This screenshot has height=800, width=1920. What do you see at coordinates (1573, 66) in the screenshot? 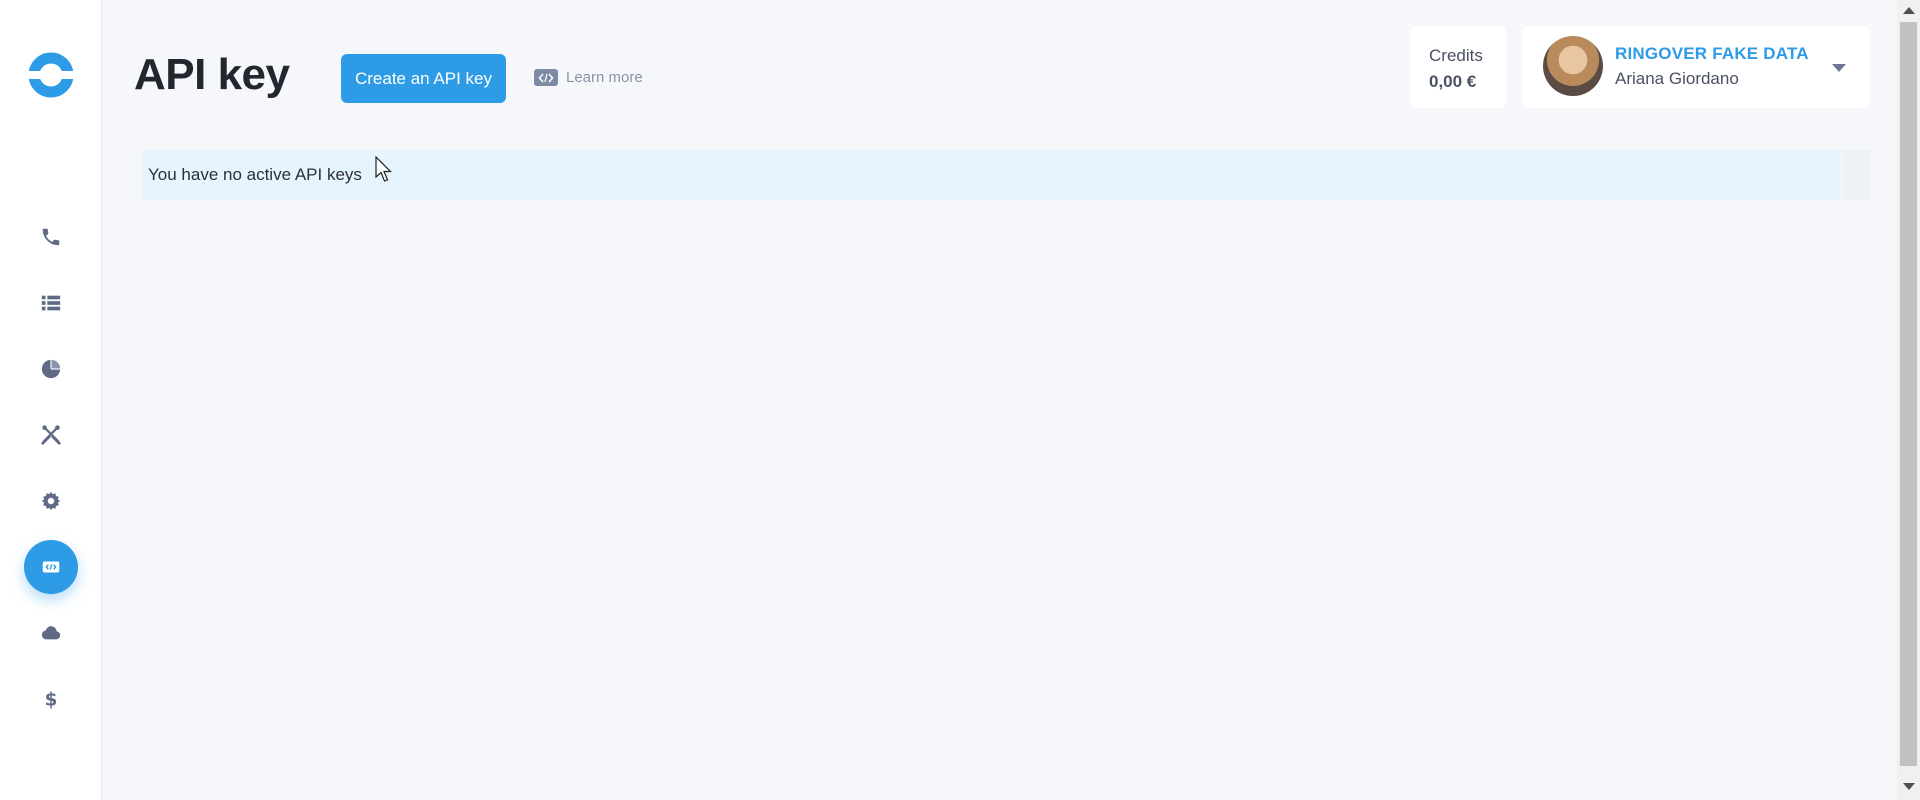
I see `avatar` at bounding box center [1573, 66].